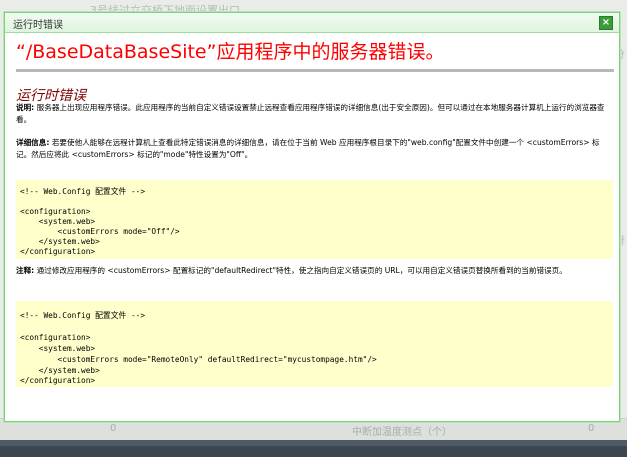 The height and width of the screenshot is (457, 627). Describe the element at coordinates (606, 23) in the screenshot. I see `close-icon: ×` at that location.